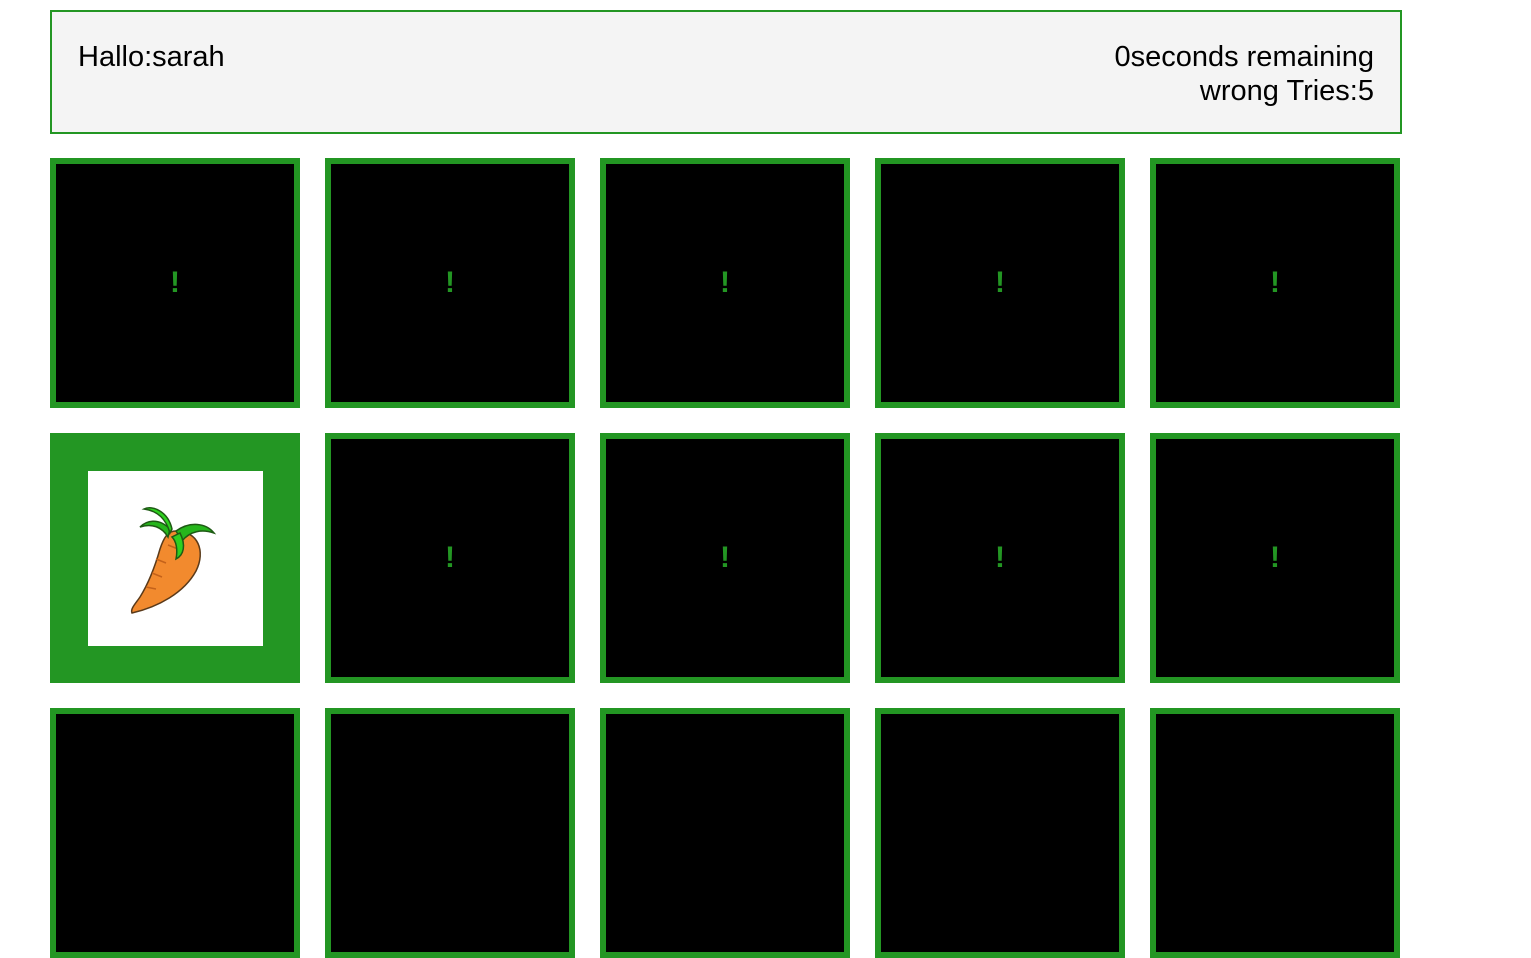  I want to click on memory-card-revealed, so click(175, 558).